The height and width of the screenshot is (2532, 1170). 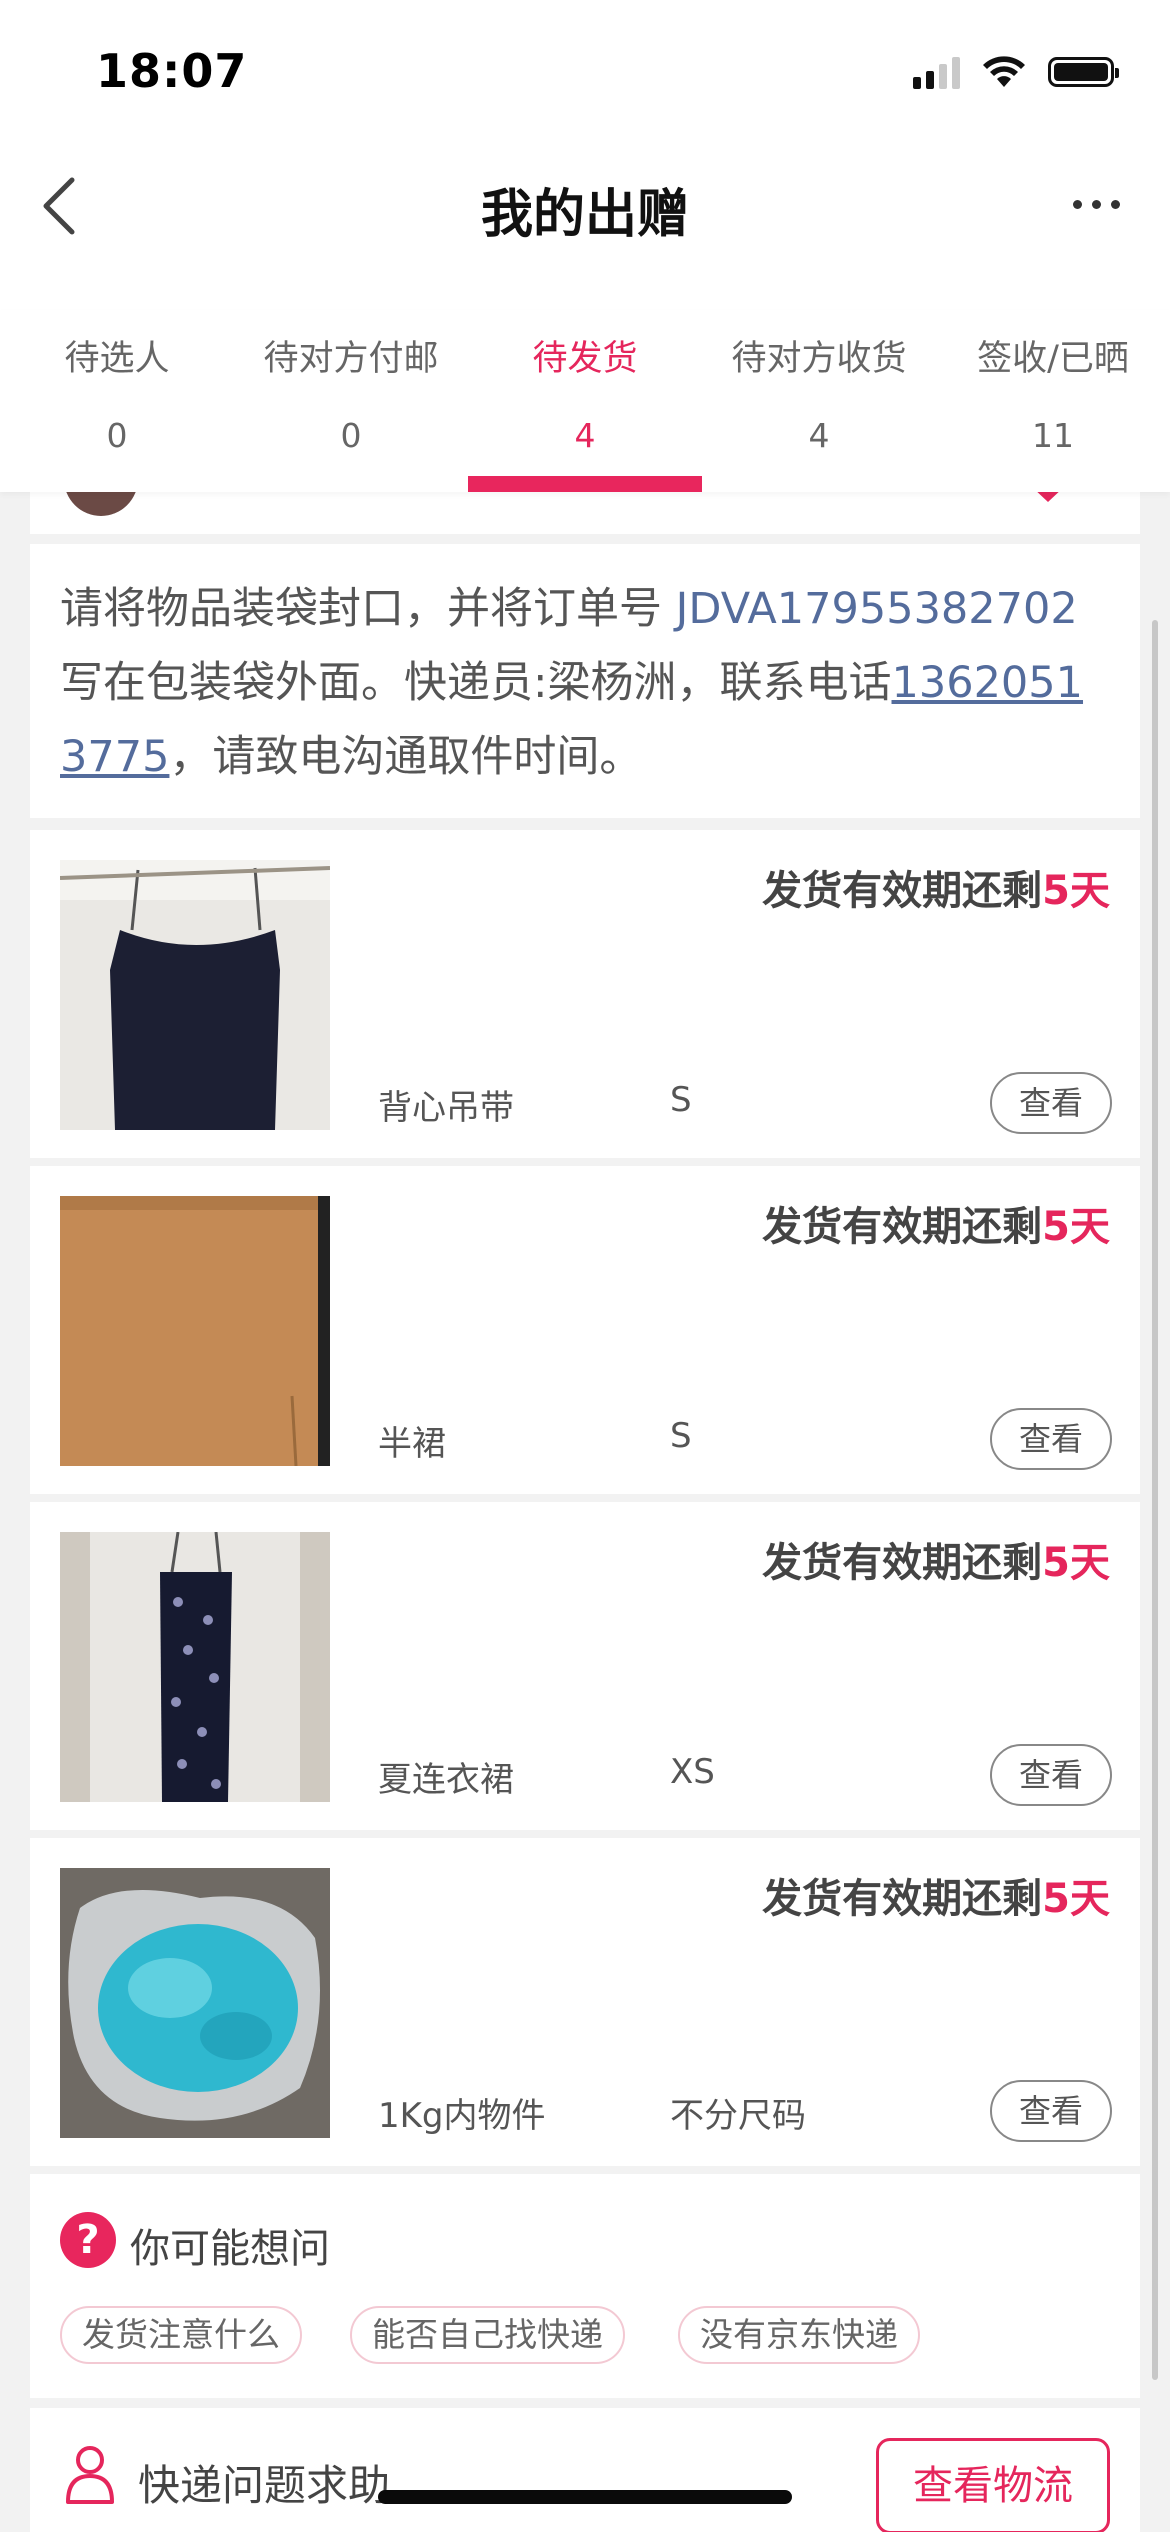 I want to click on tab-pending-receipt: 待对方收货 4, so click(x=819, y=401).